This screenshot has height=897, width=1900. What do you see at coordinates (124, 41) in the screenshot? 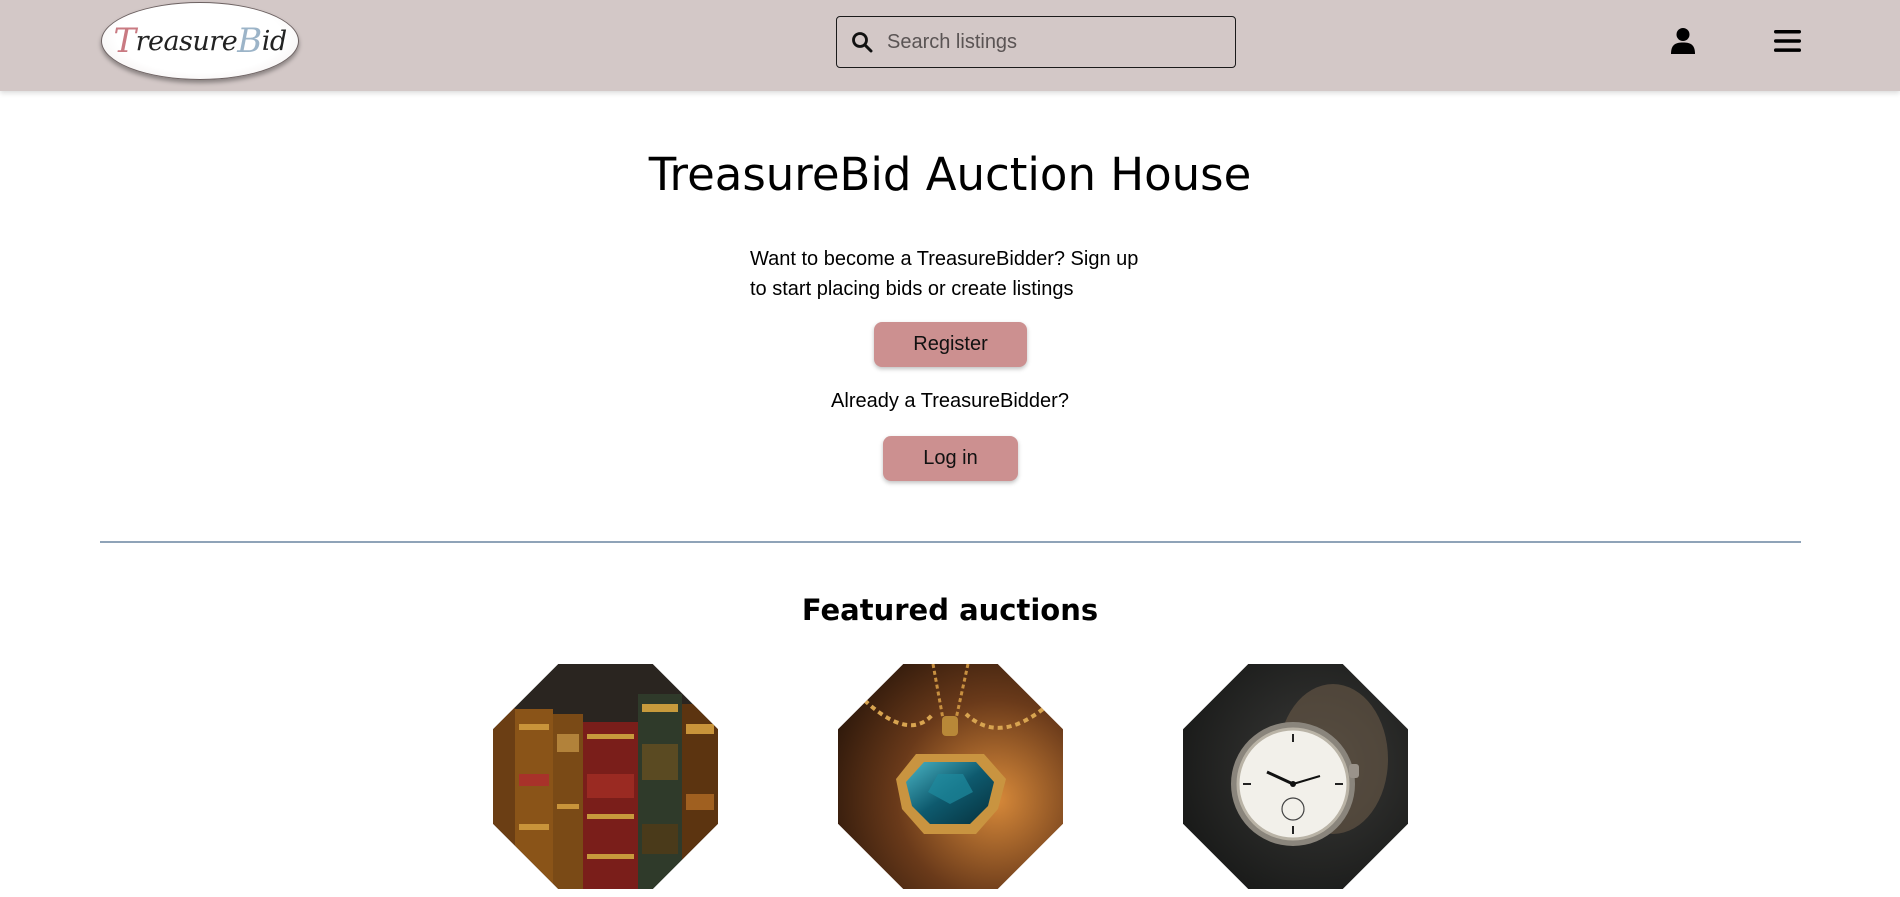
I see `logo-letter-t: T` at bounding box center [124, 41].